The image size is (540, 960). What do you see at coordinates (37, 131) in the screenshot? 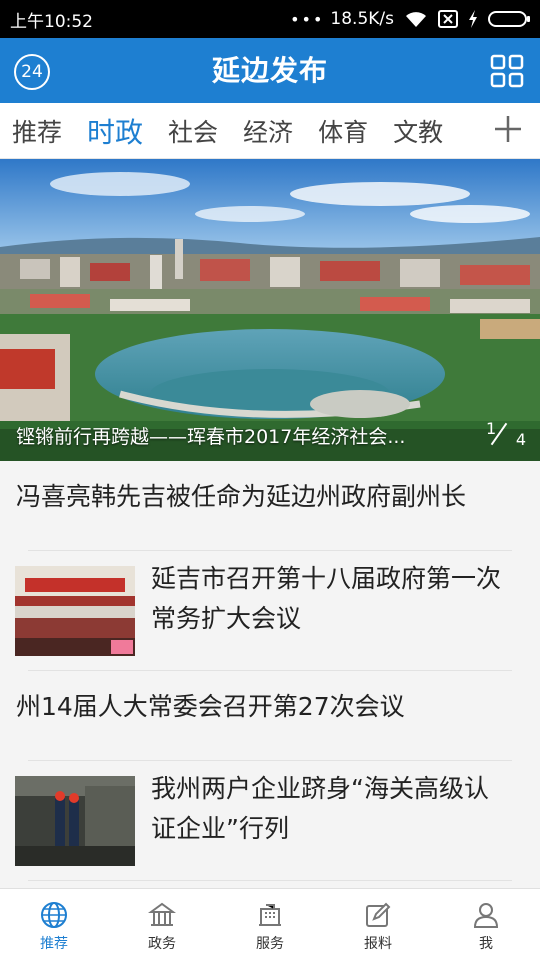
I see `tab-recommend: 推荐` at bounding box center [37, 131].